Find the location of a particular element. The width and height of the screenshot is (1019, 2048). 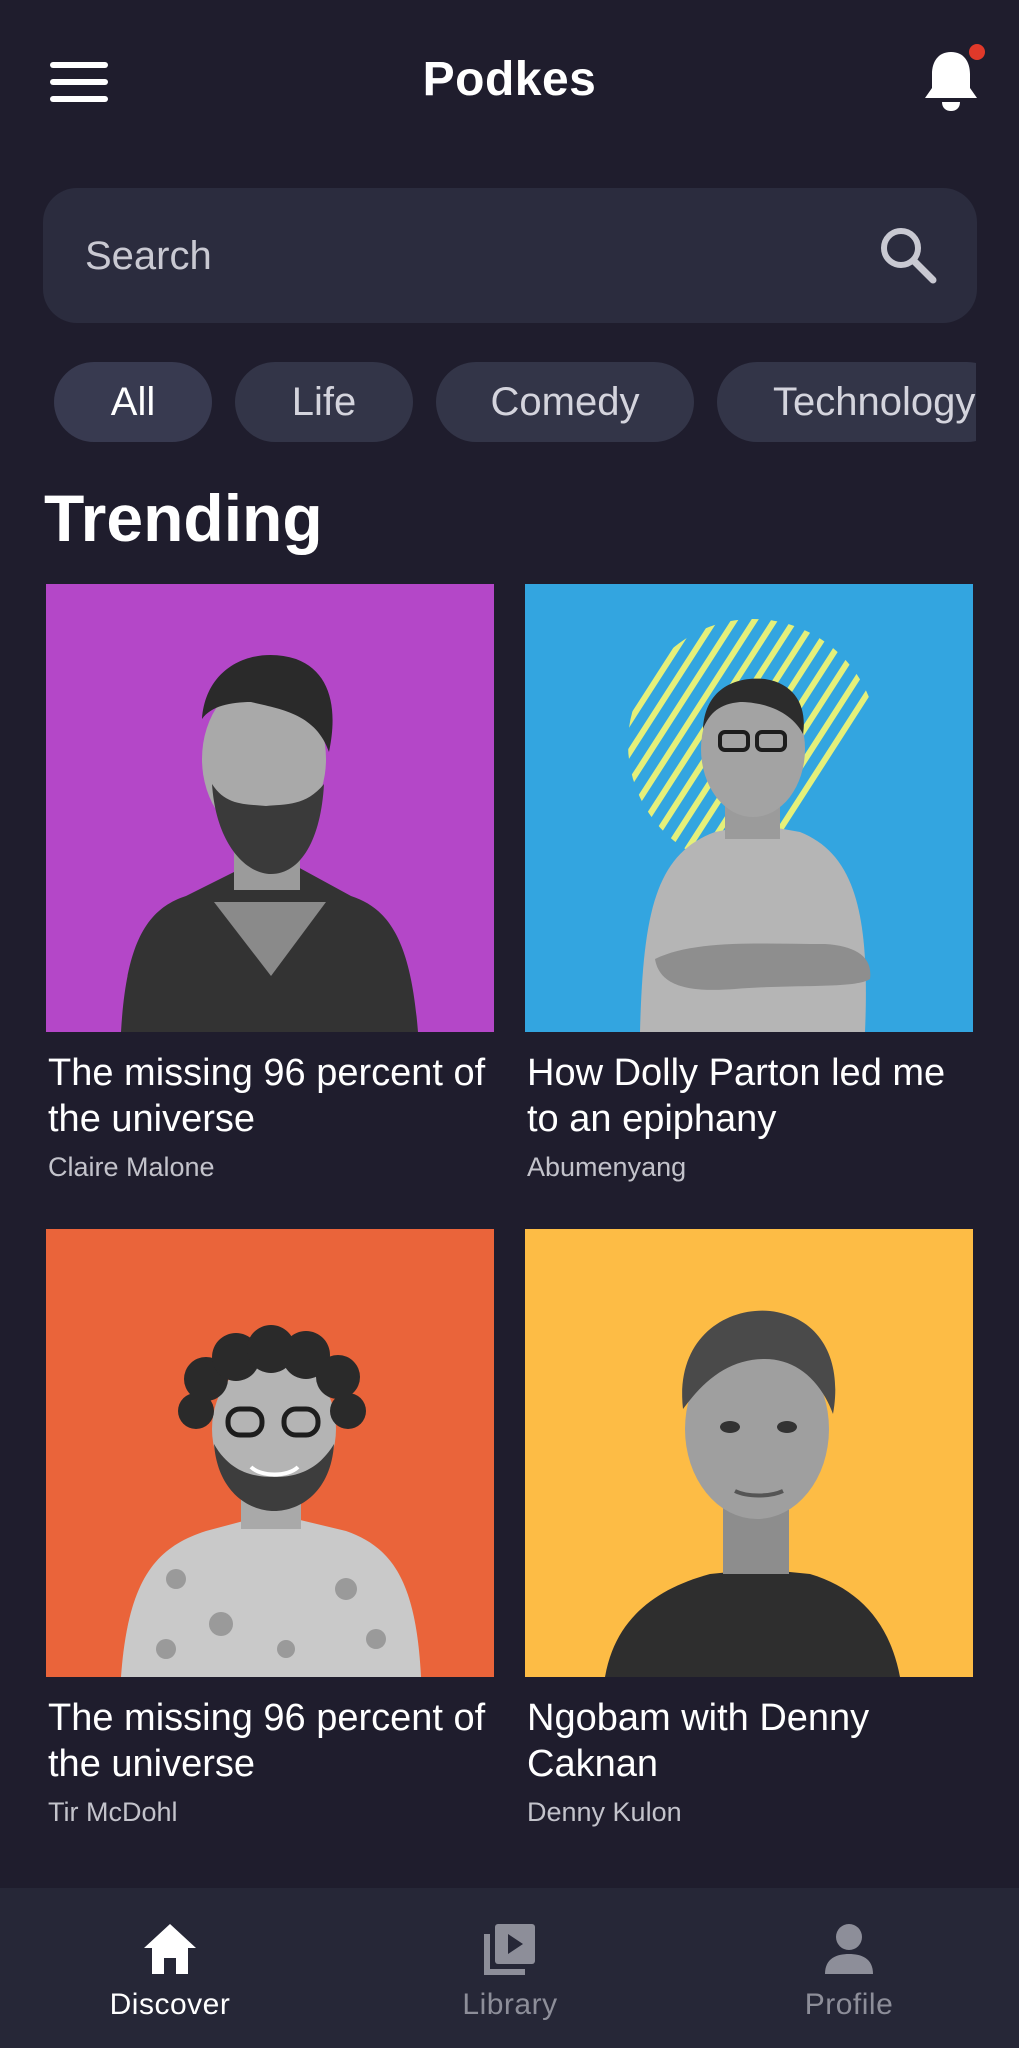

nav-library: Library is located at coordinates (510, 1968).